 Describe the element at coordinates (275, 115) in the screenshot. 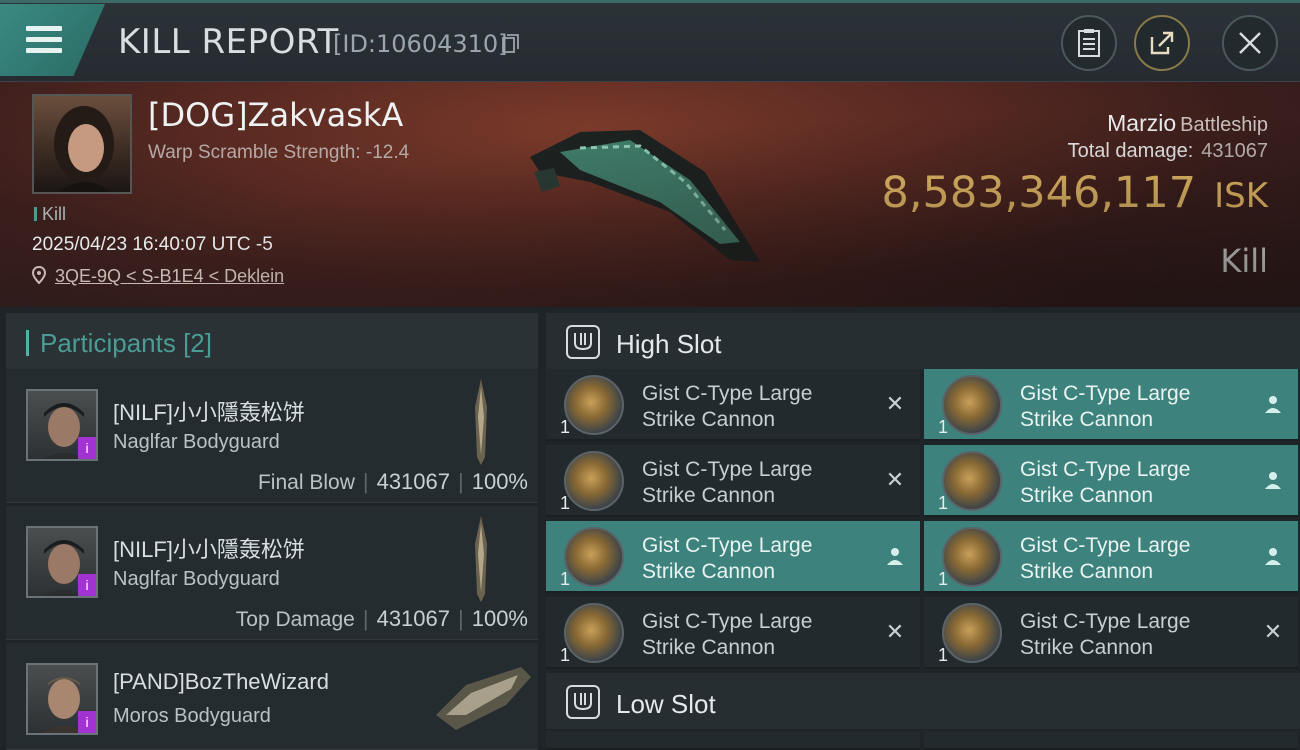

I see `victim-name: [DOG]ZakvaskA` at that location.